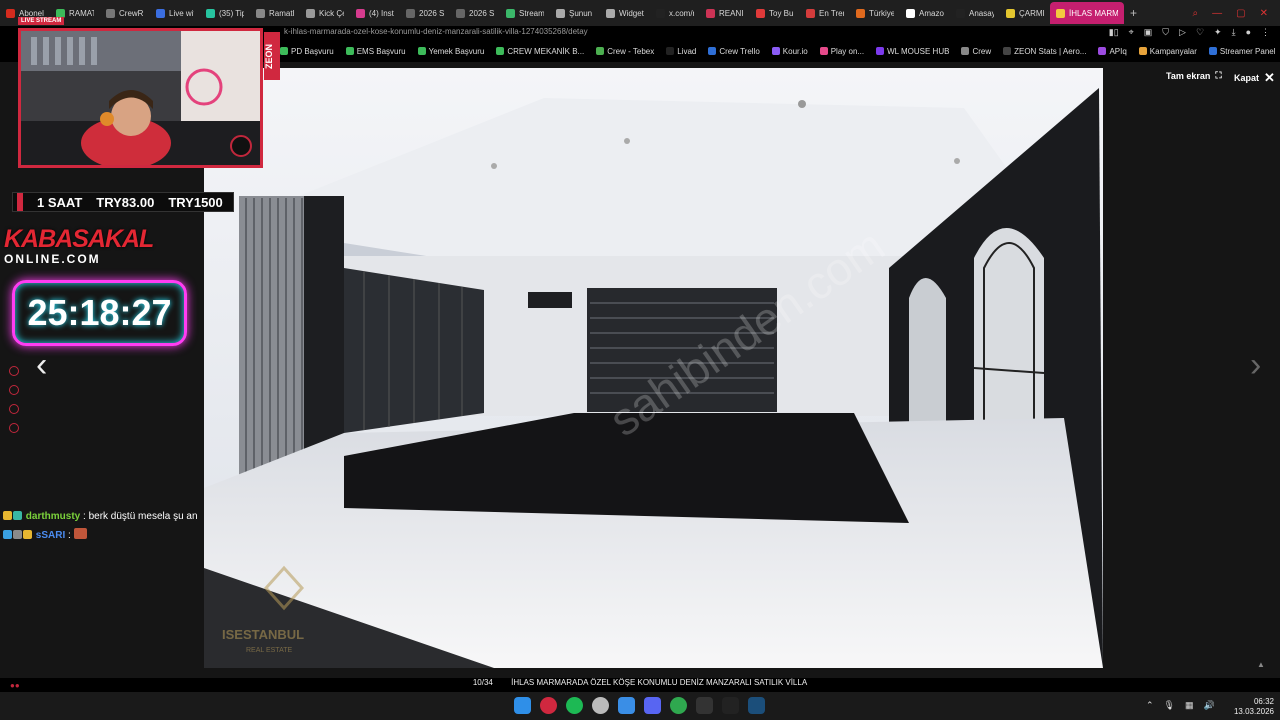 This screenshot has width=1280, height=720. Describe the element at coordinates (678, 705) in the screenshot. I see `xbox-icon` at that location.